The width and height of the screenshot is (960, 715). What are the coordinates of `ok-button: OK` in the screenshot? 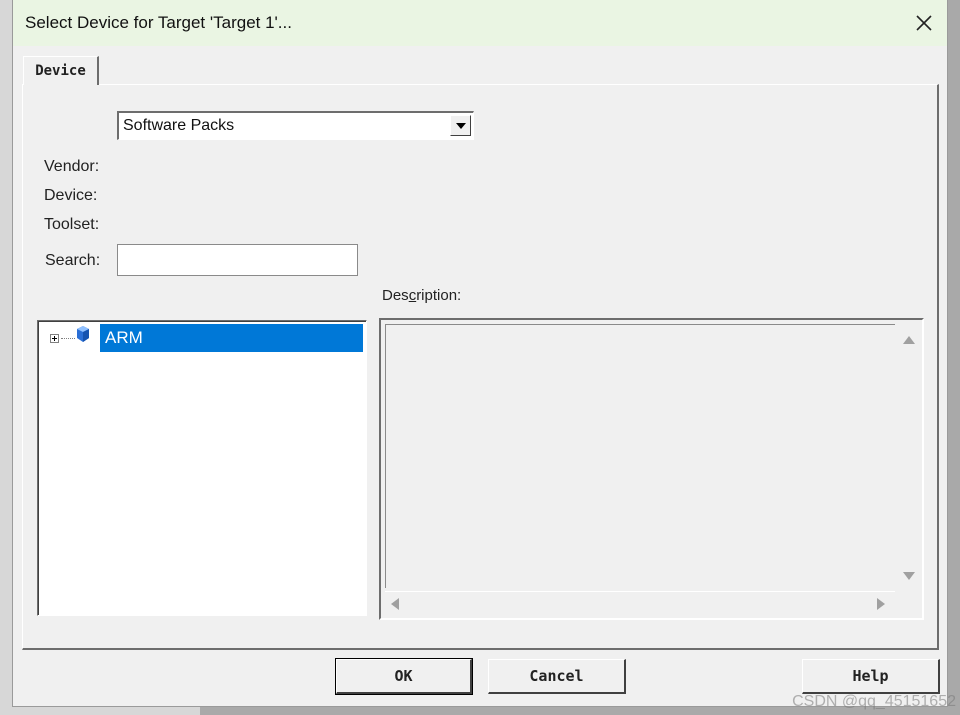 It's located at (404, 676).